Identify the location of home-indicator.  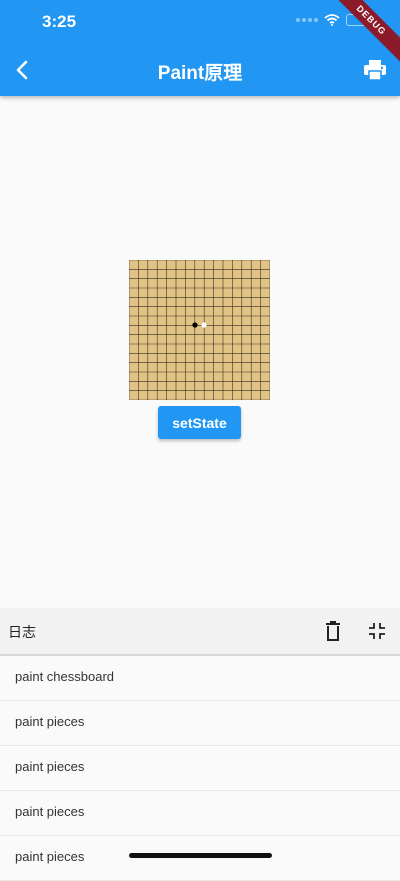
(200, 855).